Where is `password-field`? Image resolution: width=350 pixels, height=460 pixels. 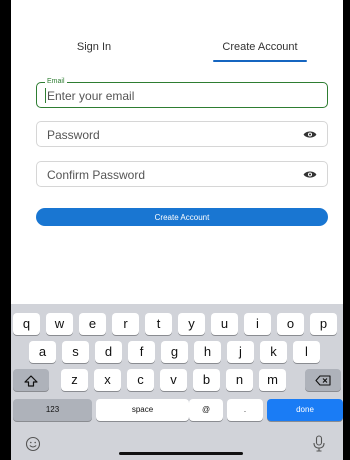
password-field is located at coordinates (182, 134).